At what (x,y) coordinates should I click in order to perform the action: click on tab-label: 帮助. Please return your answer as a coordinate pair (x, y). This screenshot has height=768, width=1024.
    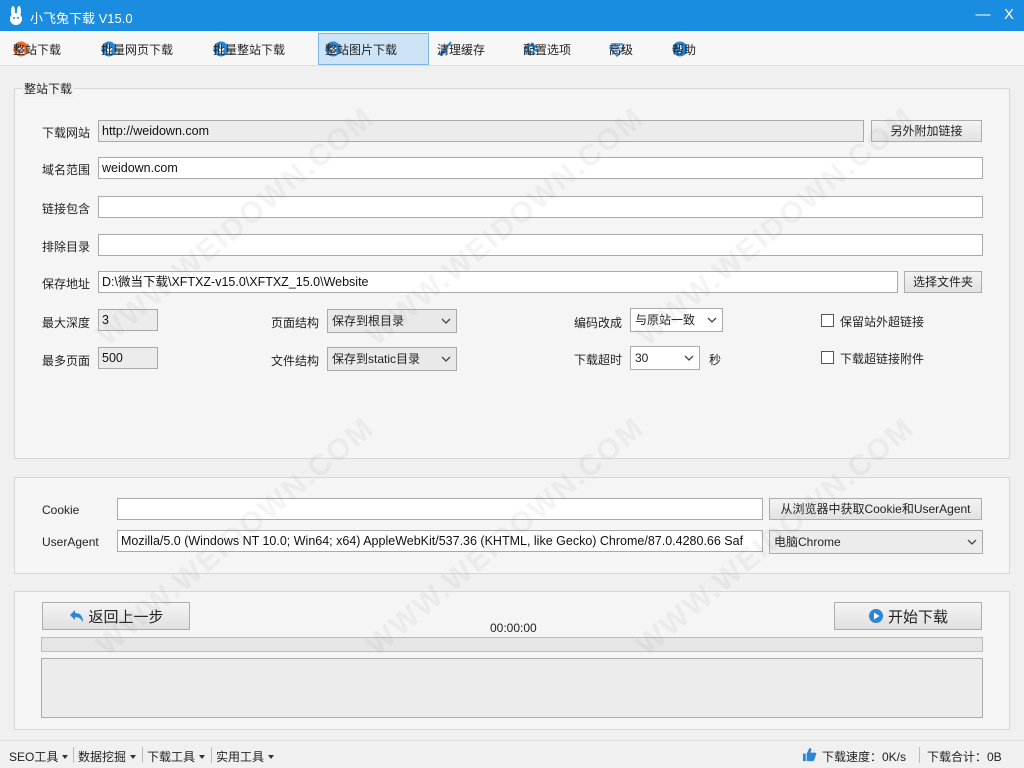
    Looking at the image, I should click on (684, 49).